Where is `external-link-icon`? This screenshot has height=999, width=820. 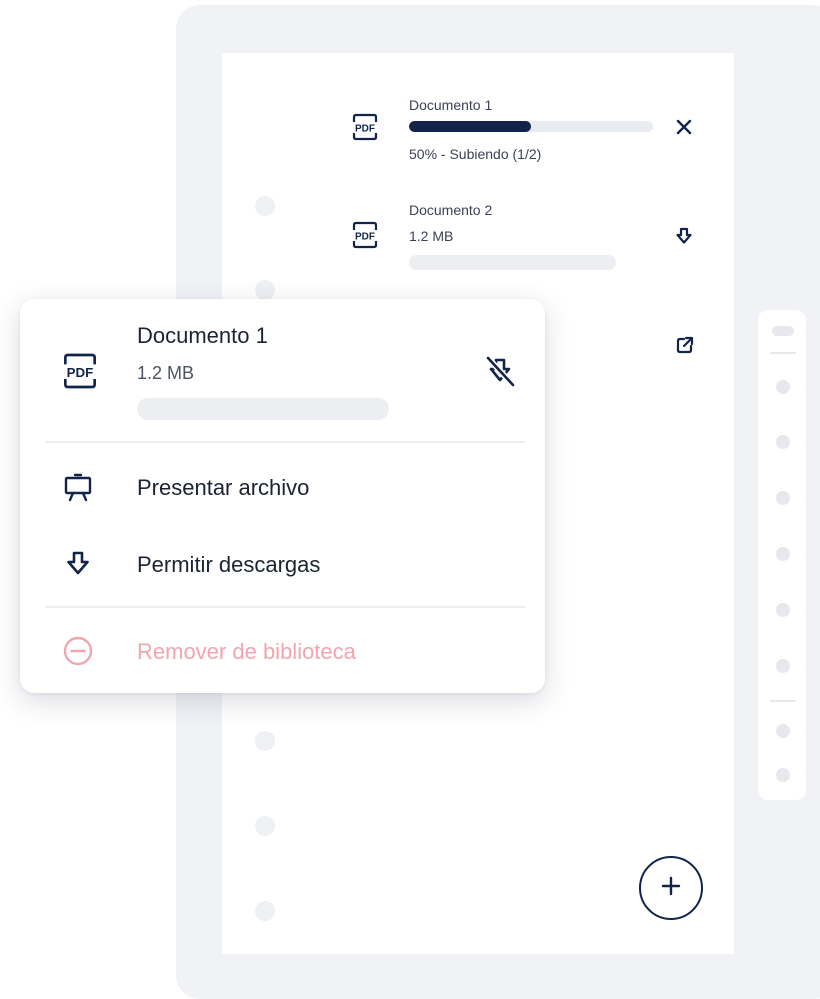
external-link-icon is located at coordinates (685, 345).